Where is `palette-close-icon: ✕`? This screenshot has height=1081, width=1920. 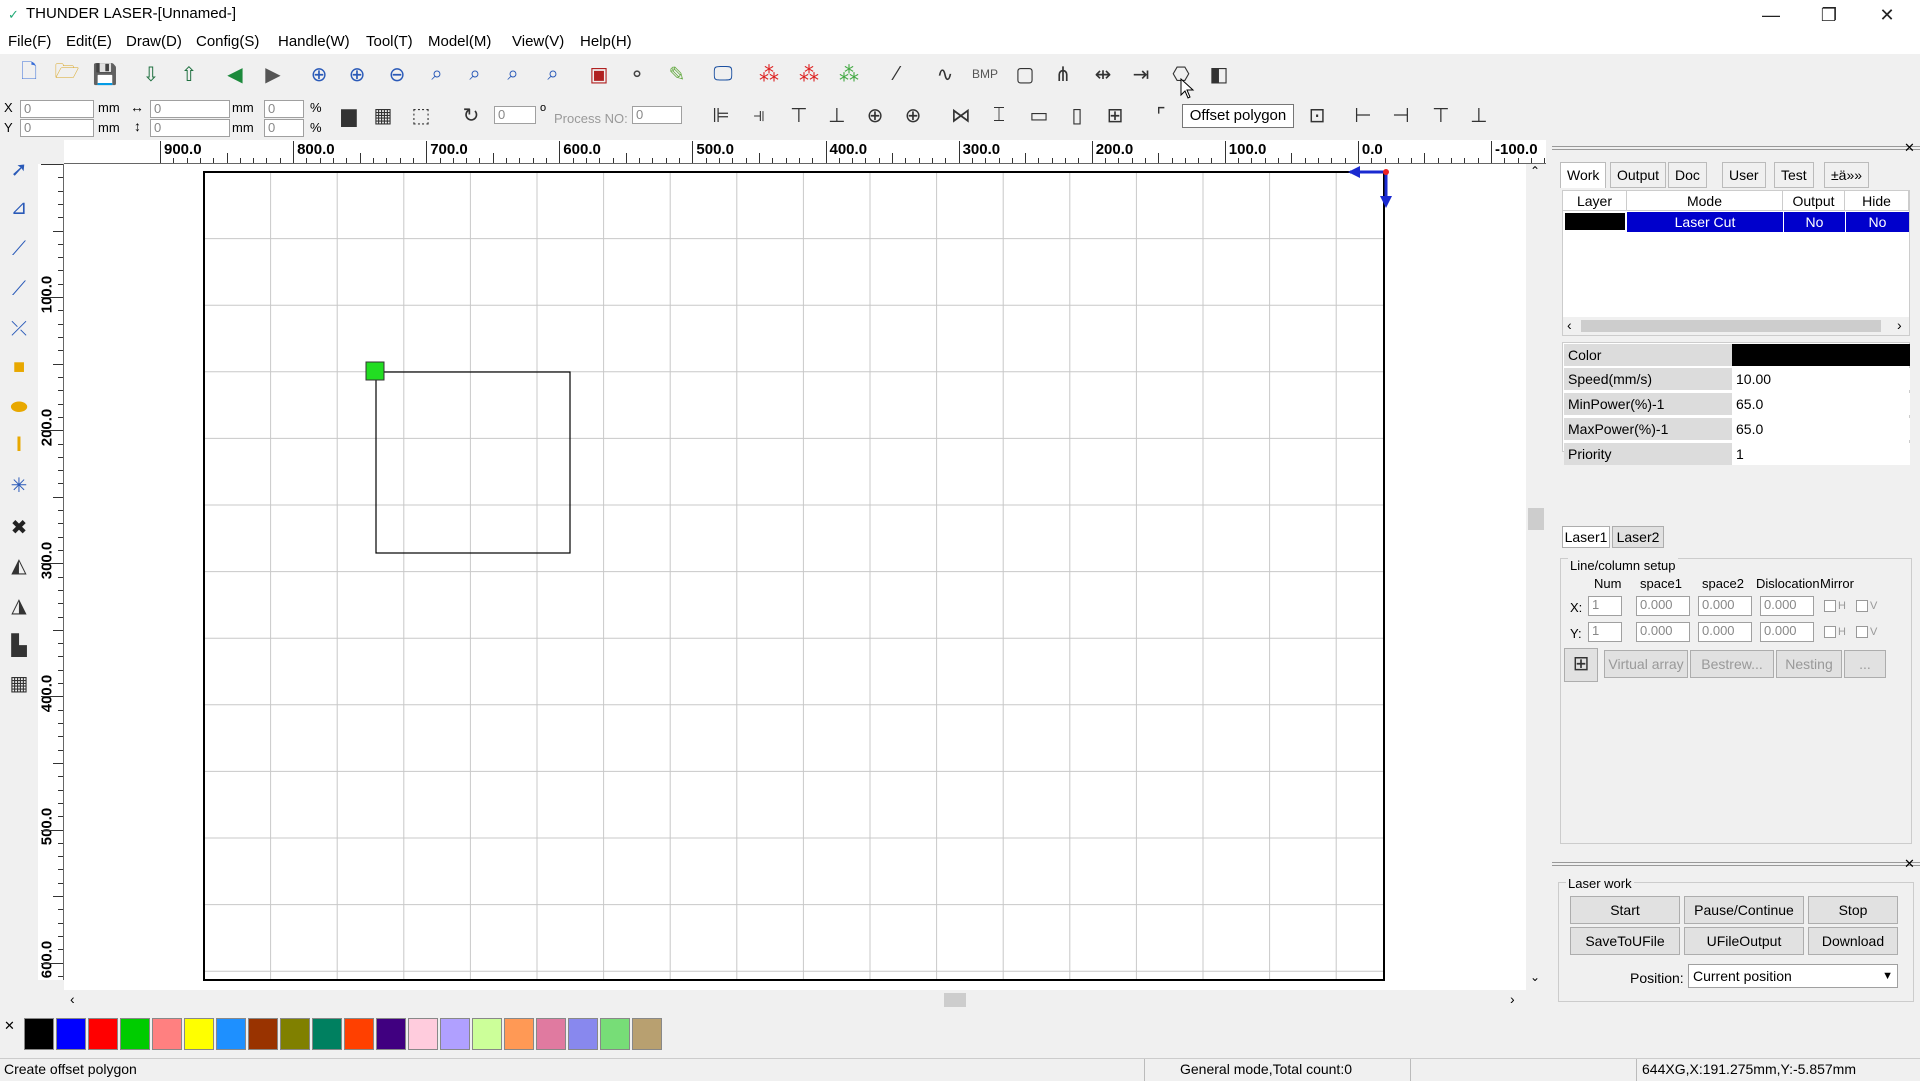
palette-close-icon: ✕ is located at coordinates (9, 1026).